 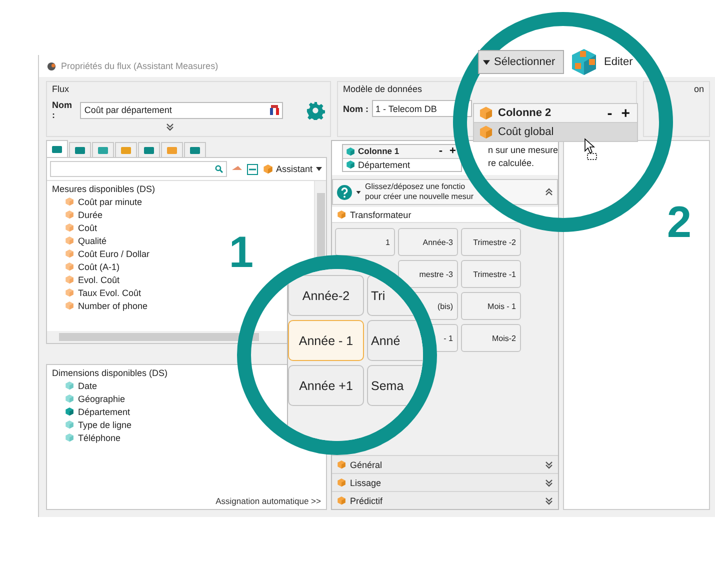 What do you see at coordinates (521, 62) in the screenshot?
I see `select-button: Sélectionner` at bounding box center [521, 62].